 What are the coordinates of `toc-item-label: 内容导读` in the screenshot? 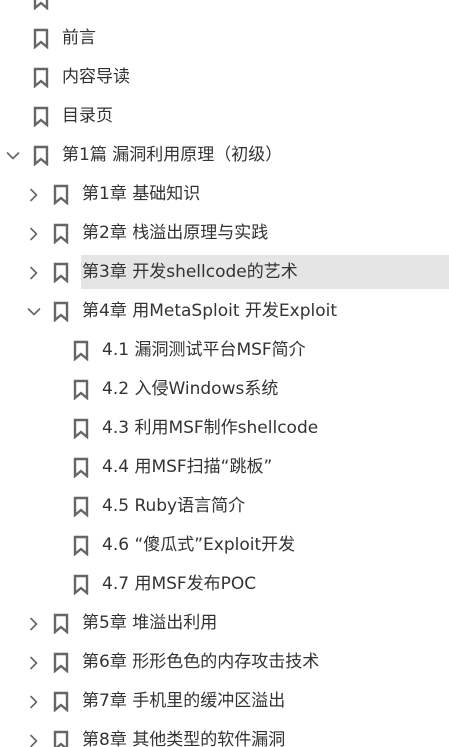 It's located at (96, 77).